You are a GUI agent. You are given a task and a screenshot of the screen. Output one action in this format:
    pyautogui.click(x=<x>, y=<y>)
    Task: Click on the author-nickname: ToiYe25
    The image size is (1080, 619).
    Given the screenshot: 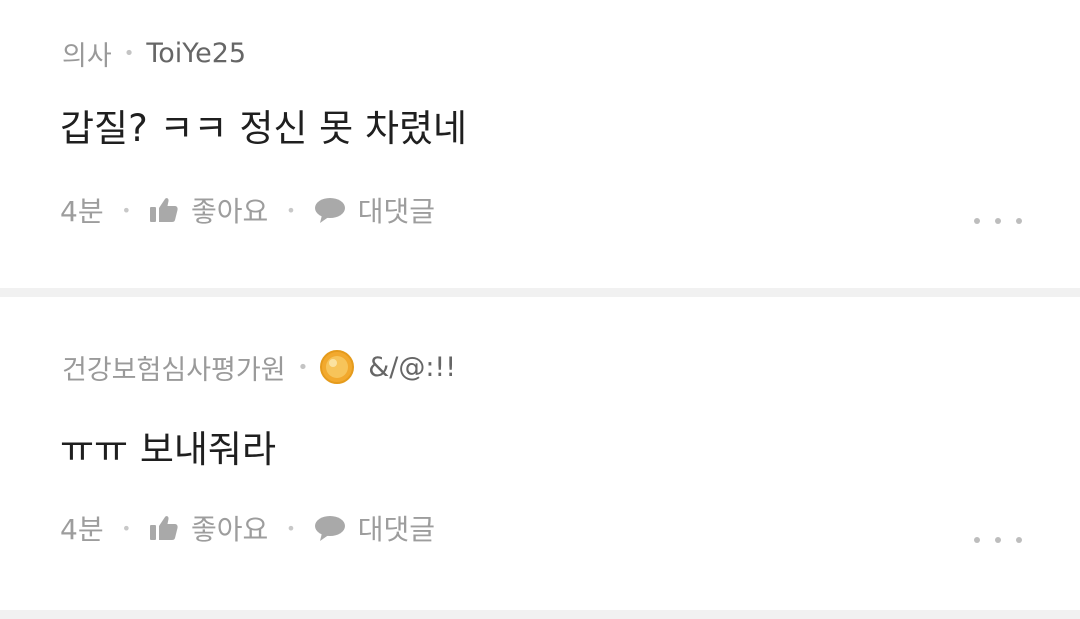 What is the action you would take?
    pyautogui.click(x=196, y=53)
    